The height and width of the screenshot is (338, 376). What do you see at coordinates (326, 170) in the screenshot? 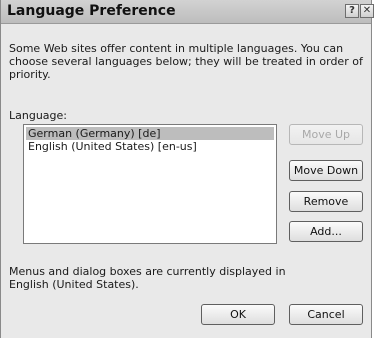
I see `move-down-button: Move Down` at bounding box center [326, 170].